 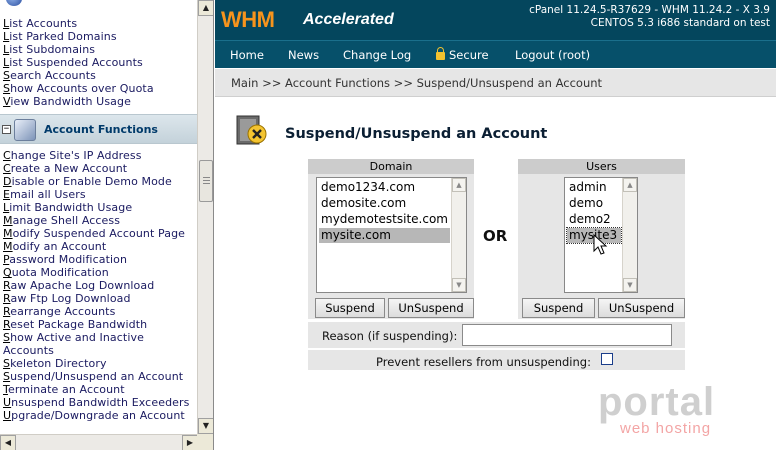 I want to click on reason-row: Reason (if suspending):, so click(x=496, y=335).